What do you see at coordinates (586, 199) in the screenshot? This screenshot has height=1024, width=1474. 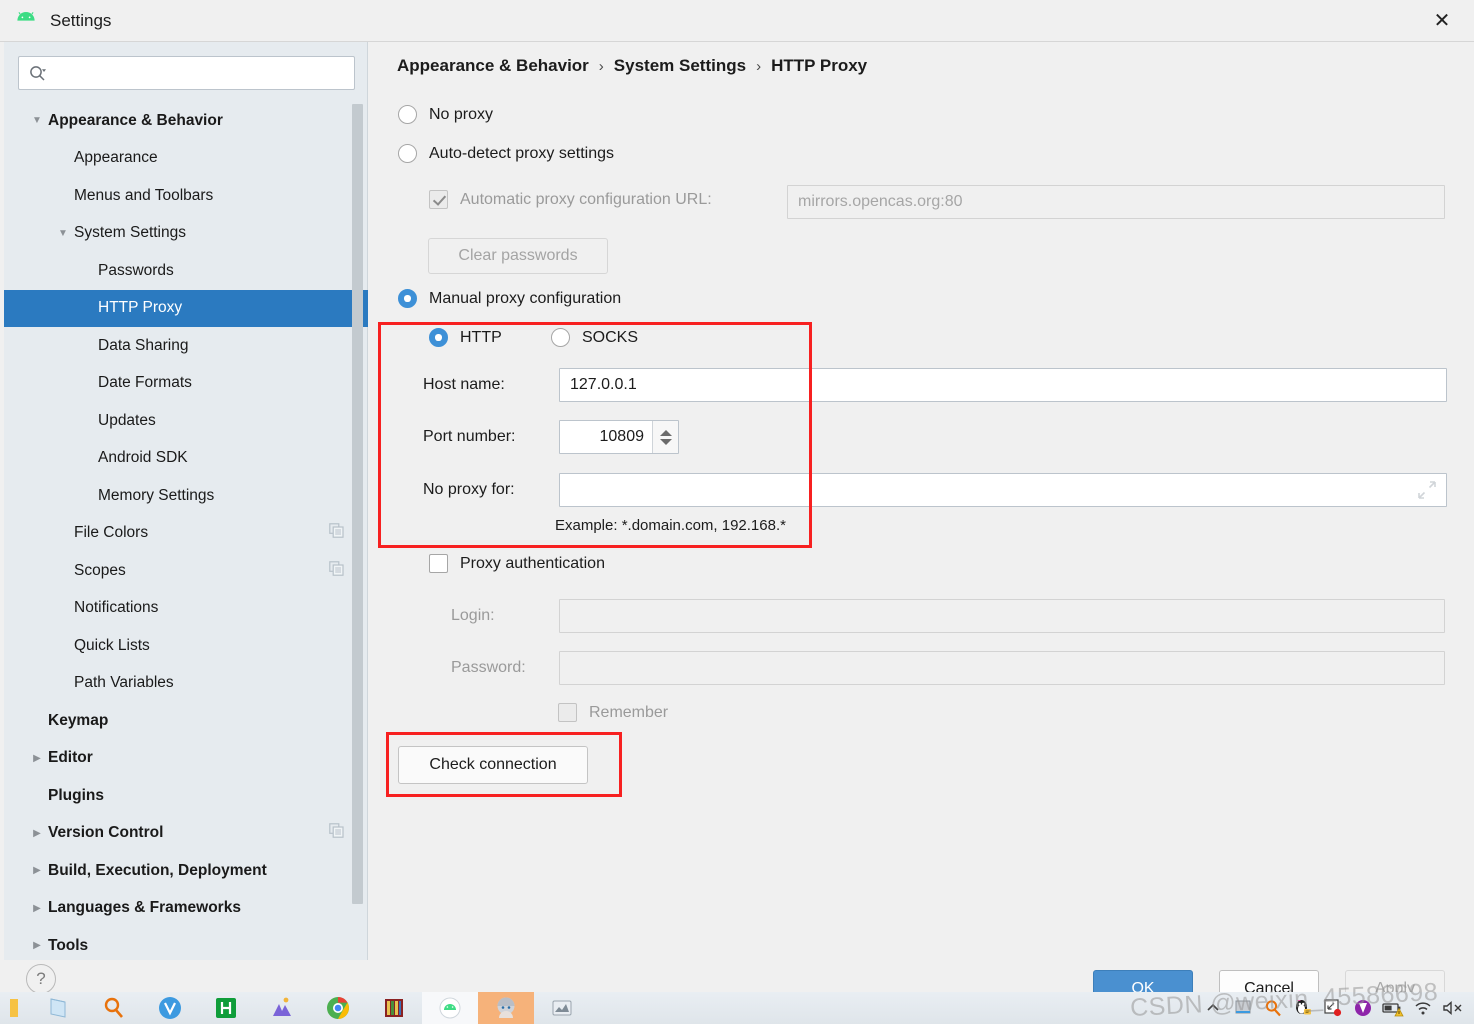 I see `auto-url-label: Automatic proxy configuration URL:` at bounding box center [586, 199].